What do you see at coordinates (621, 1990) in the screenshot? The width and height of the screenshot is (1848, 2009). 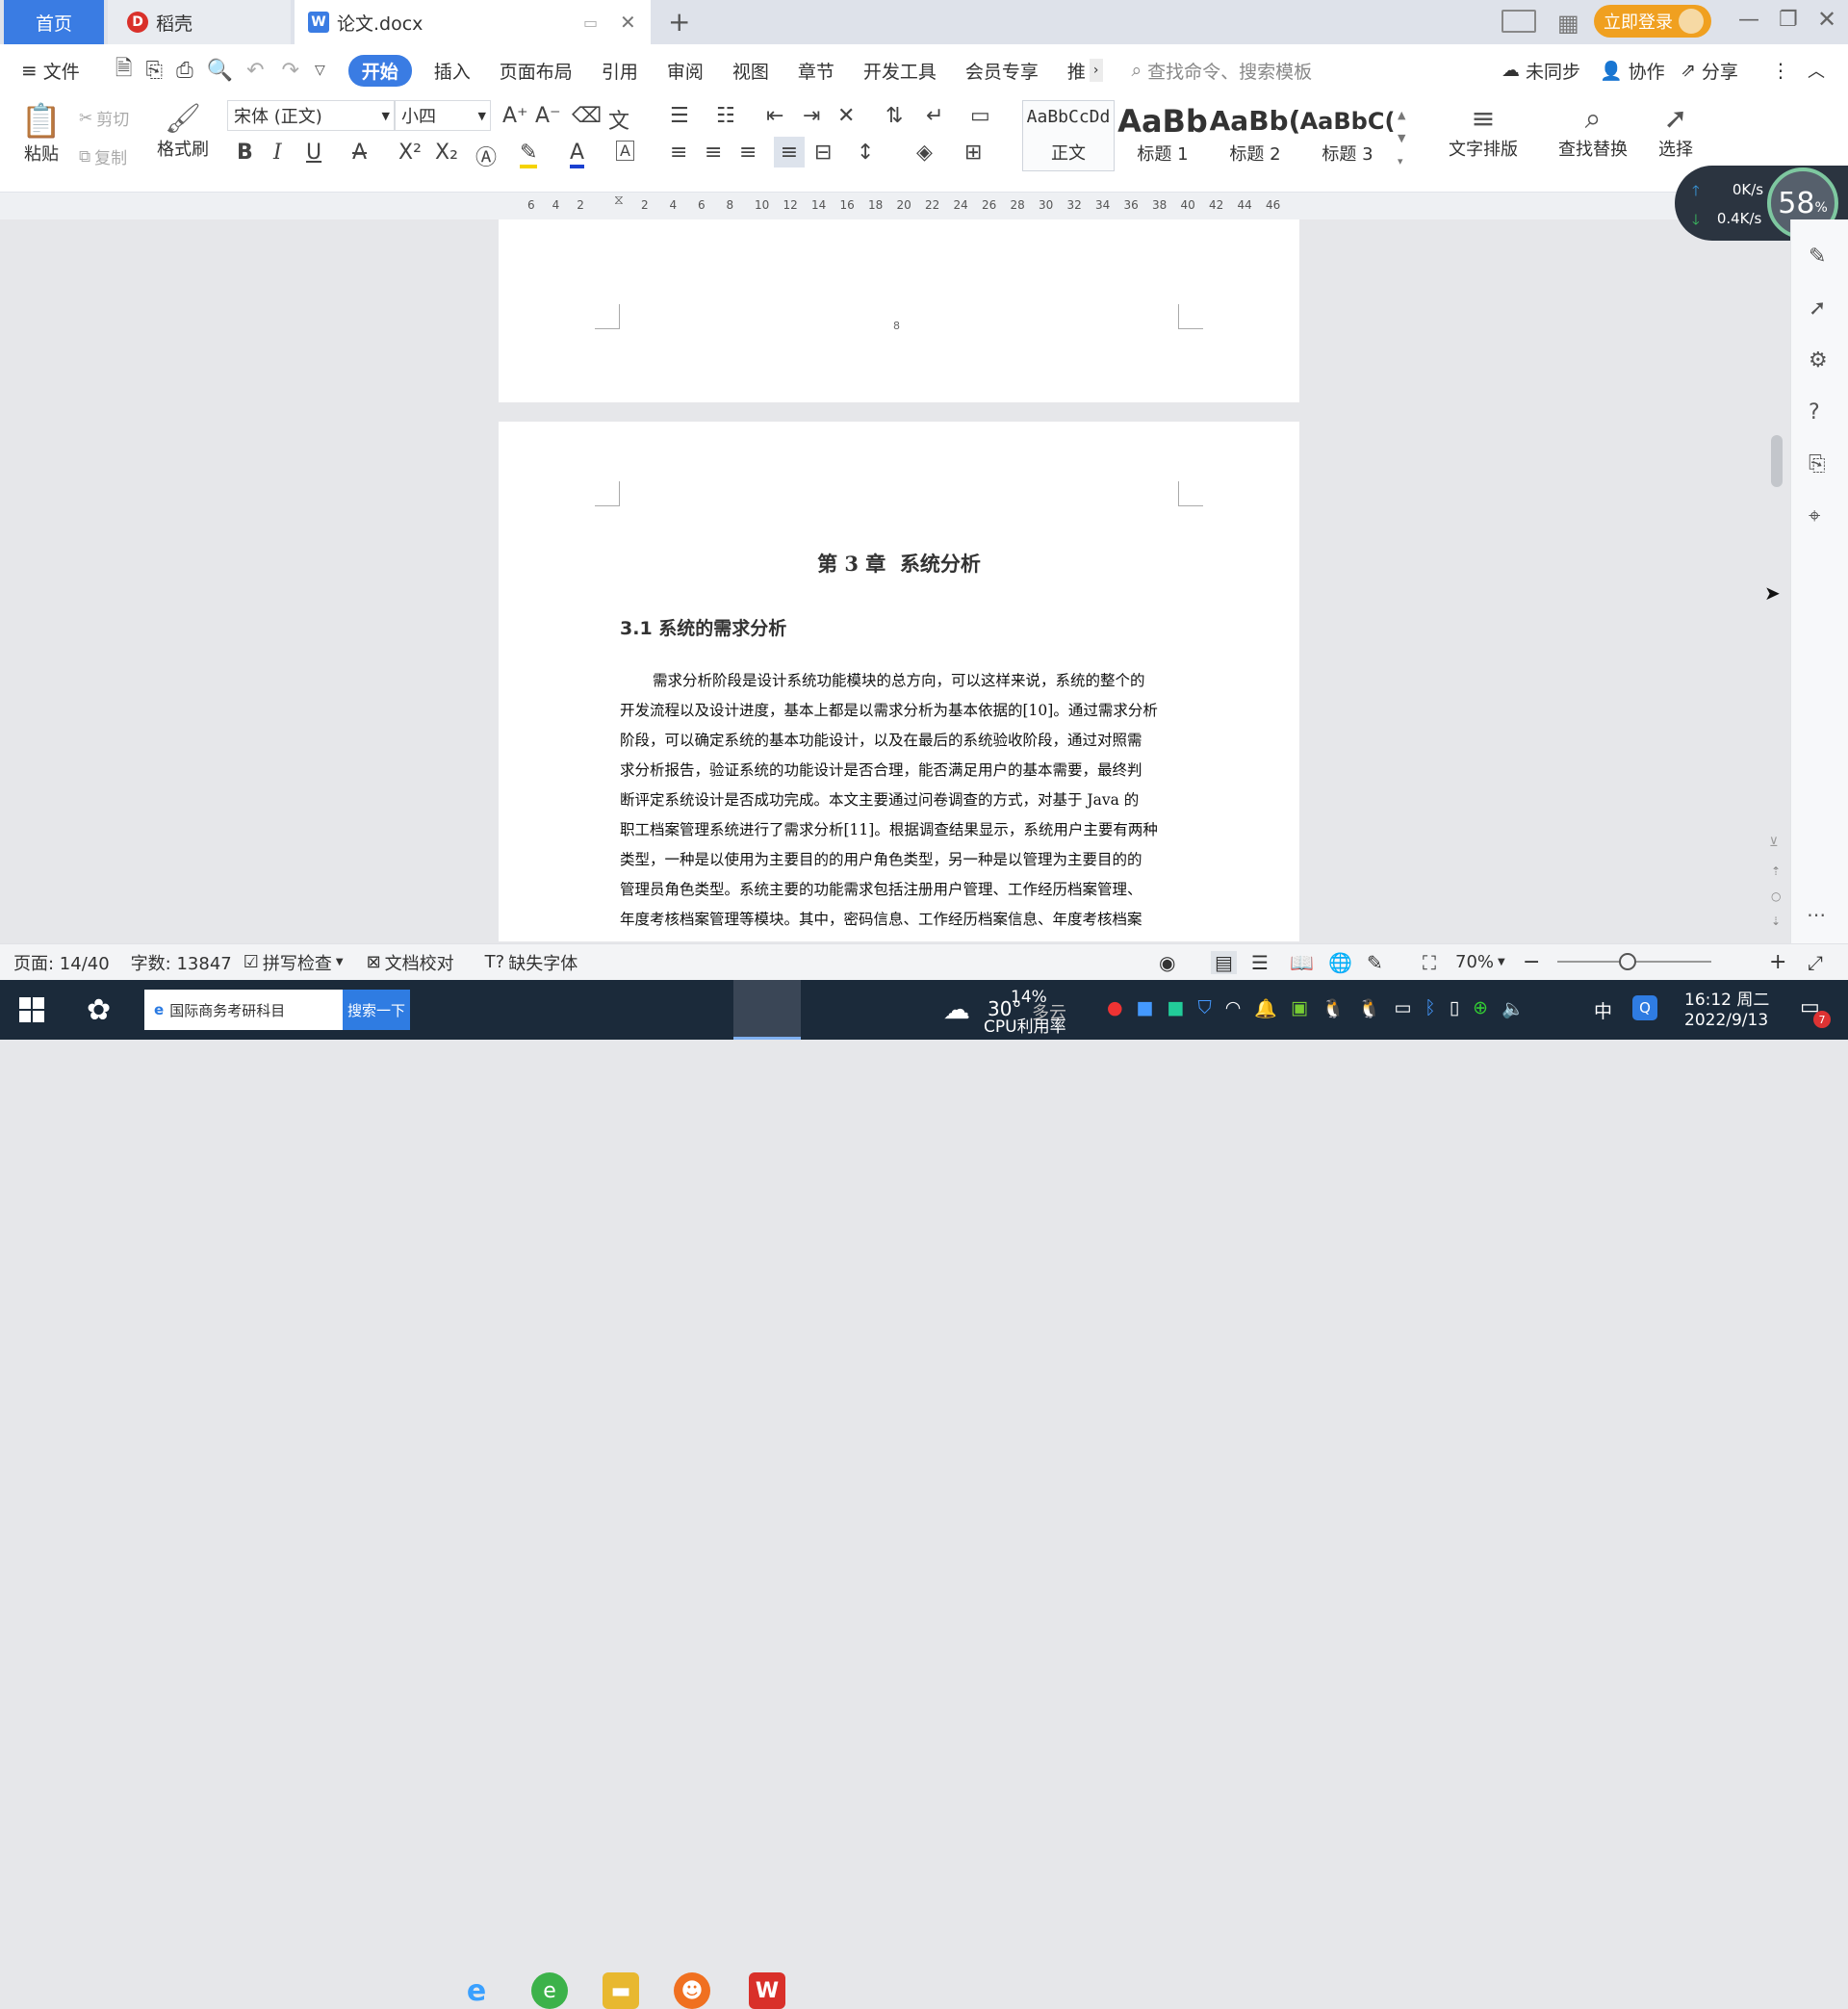 I see `file-explorer-icon: ▬` at bounding box center [621, 1990].